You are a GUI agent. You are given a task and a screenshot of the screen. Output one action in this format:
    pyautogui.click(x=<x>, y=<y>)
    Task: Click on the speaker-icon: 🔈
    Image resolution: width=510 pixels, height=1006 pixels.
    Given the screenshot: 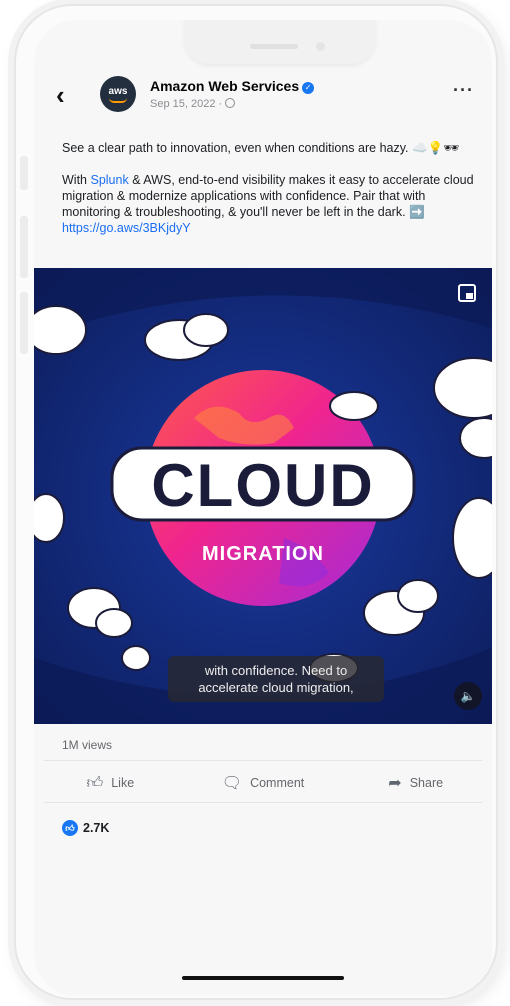 What is the action you would take?
    pyautogui.click(x=468, y=696)
    